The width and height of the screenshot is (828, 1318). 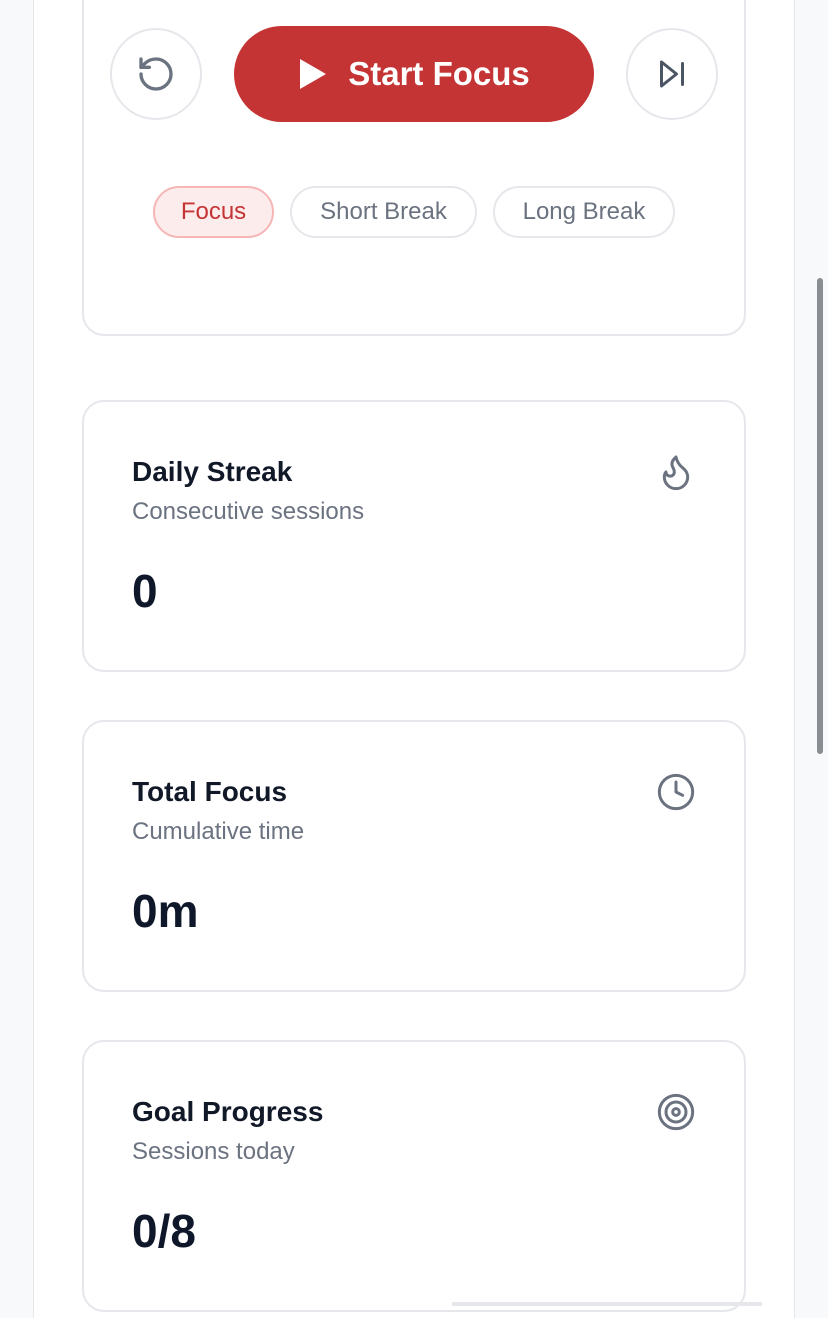 What do you see at coordinates (676, 792) in the screenshot?
I see `clock-icon` at bounding box center [676, 792].